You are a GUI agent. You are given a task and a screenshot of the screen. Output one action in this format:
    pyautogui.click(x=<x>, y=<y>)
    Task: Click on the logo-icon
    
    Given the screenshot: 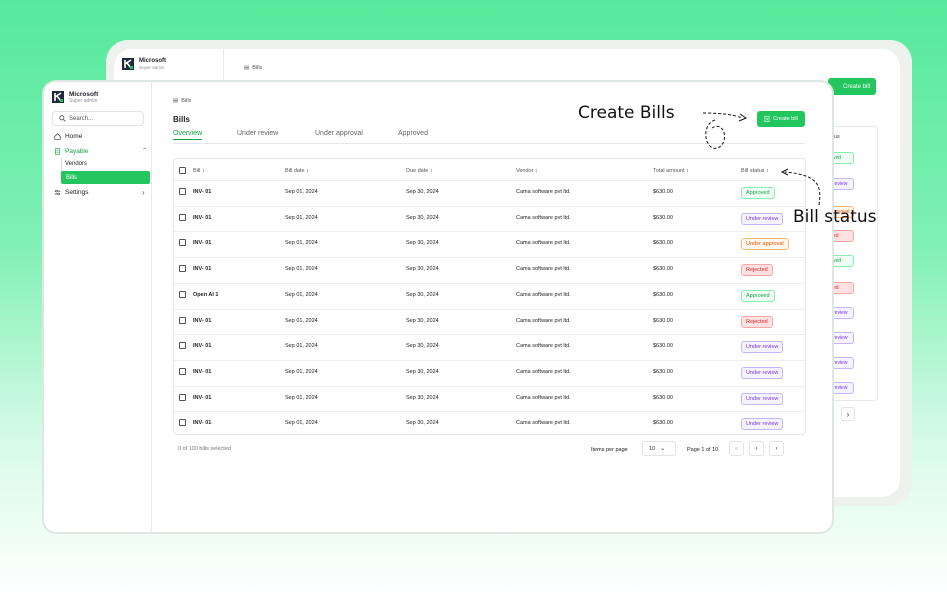 What is the action you would take?
    pyautogui.click(x=58, y=97)
    